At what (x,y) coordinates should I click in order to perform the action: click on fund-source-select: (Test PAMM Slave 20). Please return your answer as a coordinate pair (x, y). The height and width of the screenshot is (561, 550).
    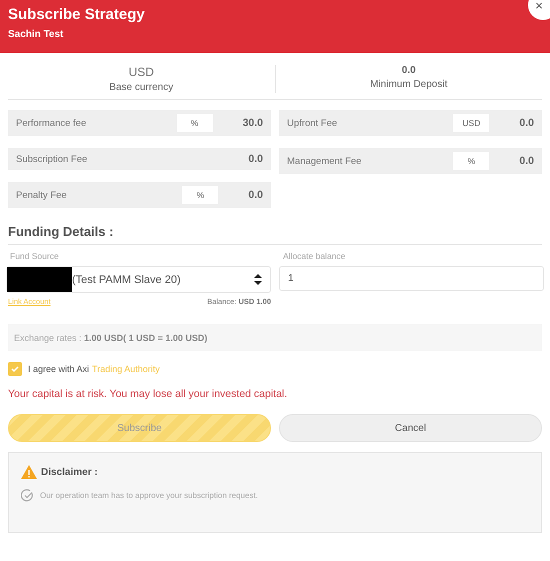
    Looking at the image, I should click on (138, 279).